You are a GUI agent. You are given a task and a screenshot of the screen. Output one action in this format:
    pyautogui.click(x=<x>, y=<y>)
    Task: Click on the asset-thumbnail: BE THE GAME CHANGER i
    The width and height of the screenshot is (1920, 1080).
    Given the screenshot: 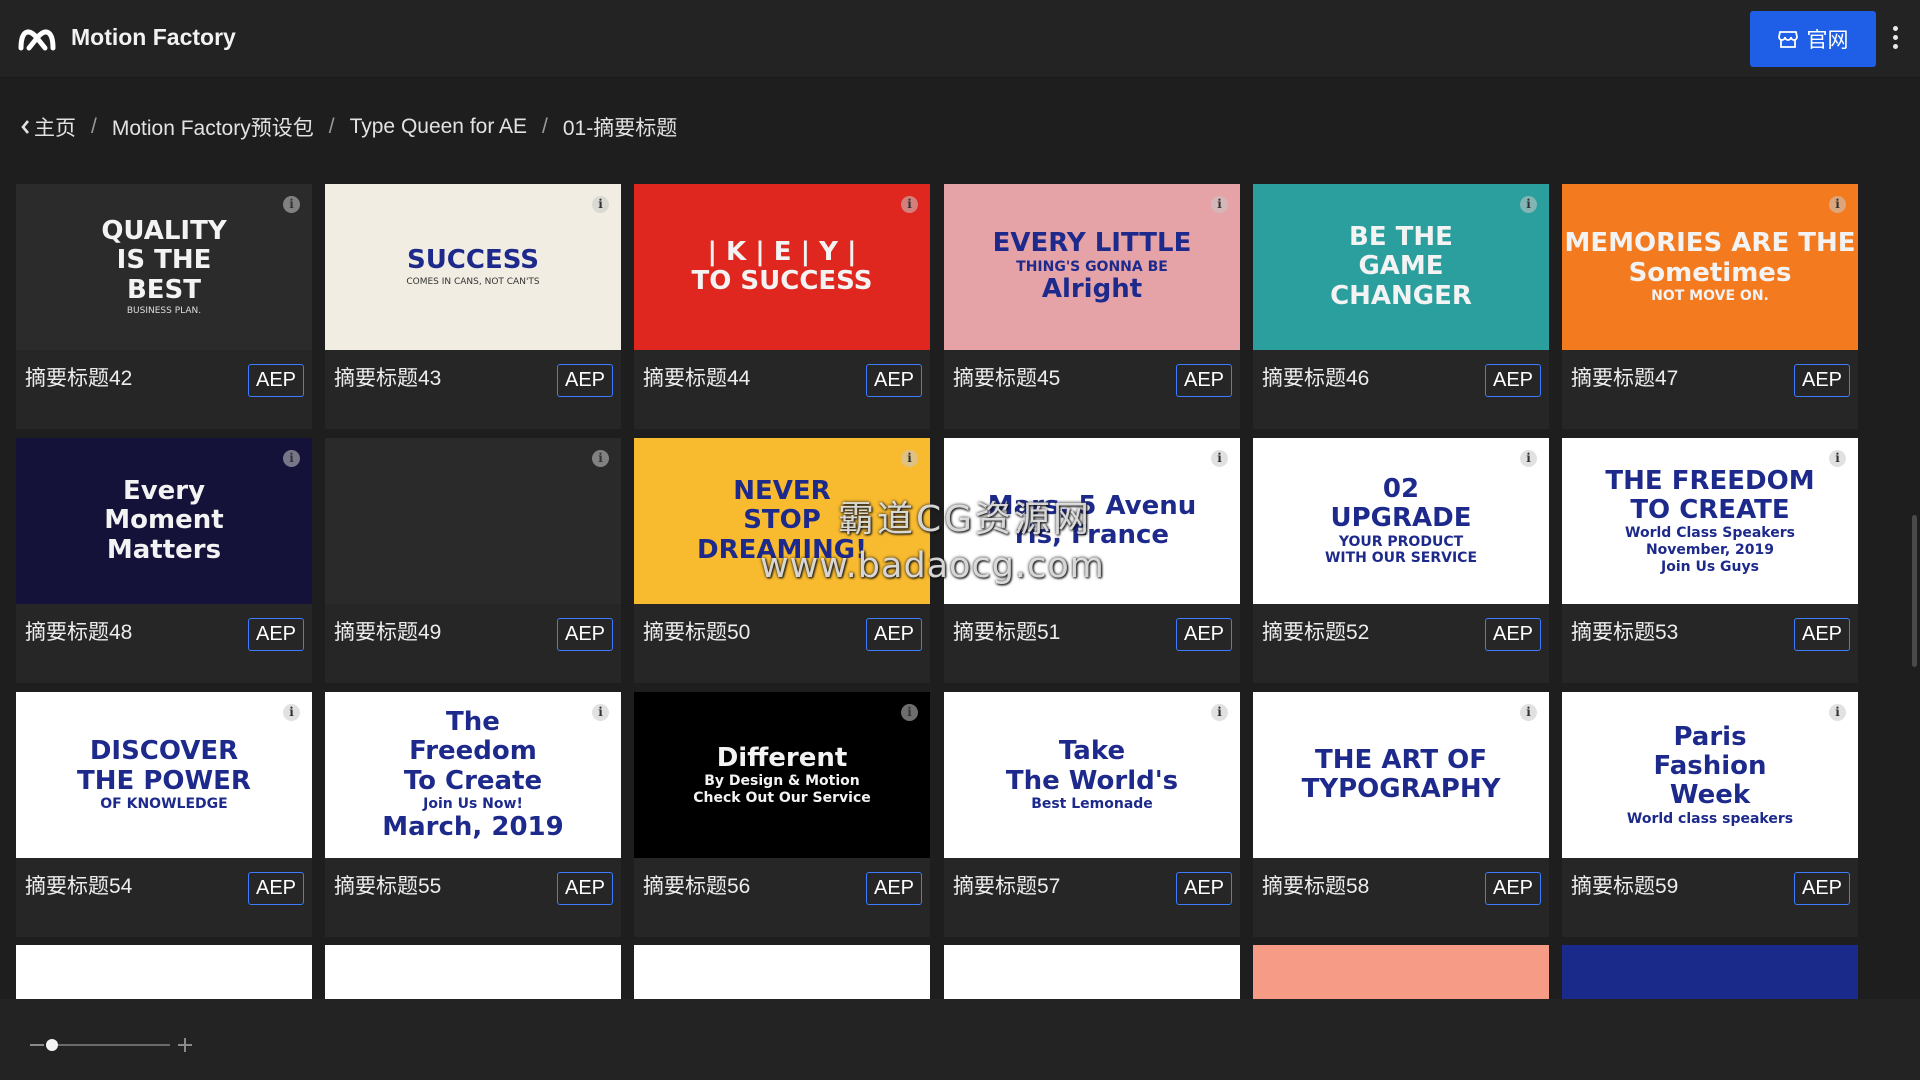 What is the action you would take?
    pyautogui.click(x=1401, y=267)
    